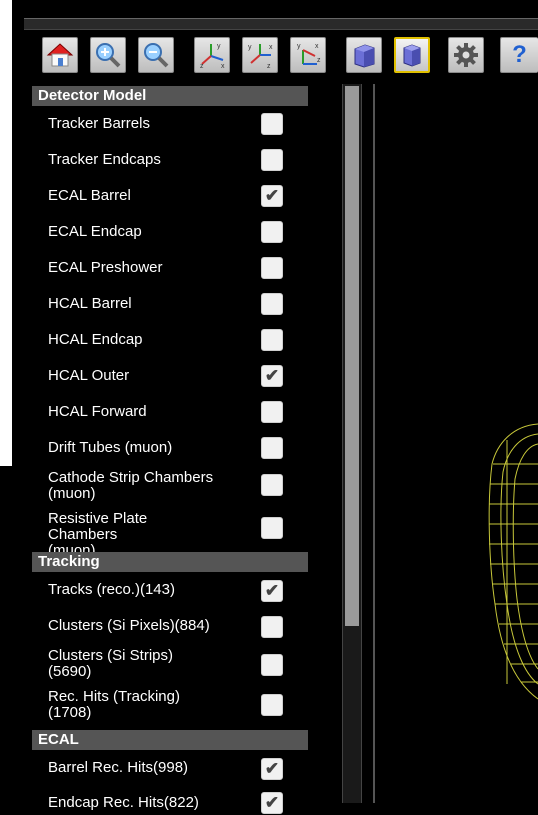 Image resolution: width=538 pixels, height=815 pixels. What do you see at coordinates (281, 24) in the screenshot?
I see `title-bar` at bounding box center [281, 24].